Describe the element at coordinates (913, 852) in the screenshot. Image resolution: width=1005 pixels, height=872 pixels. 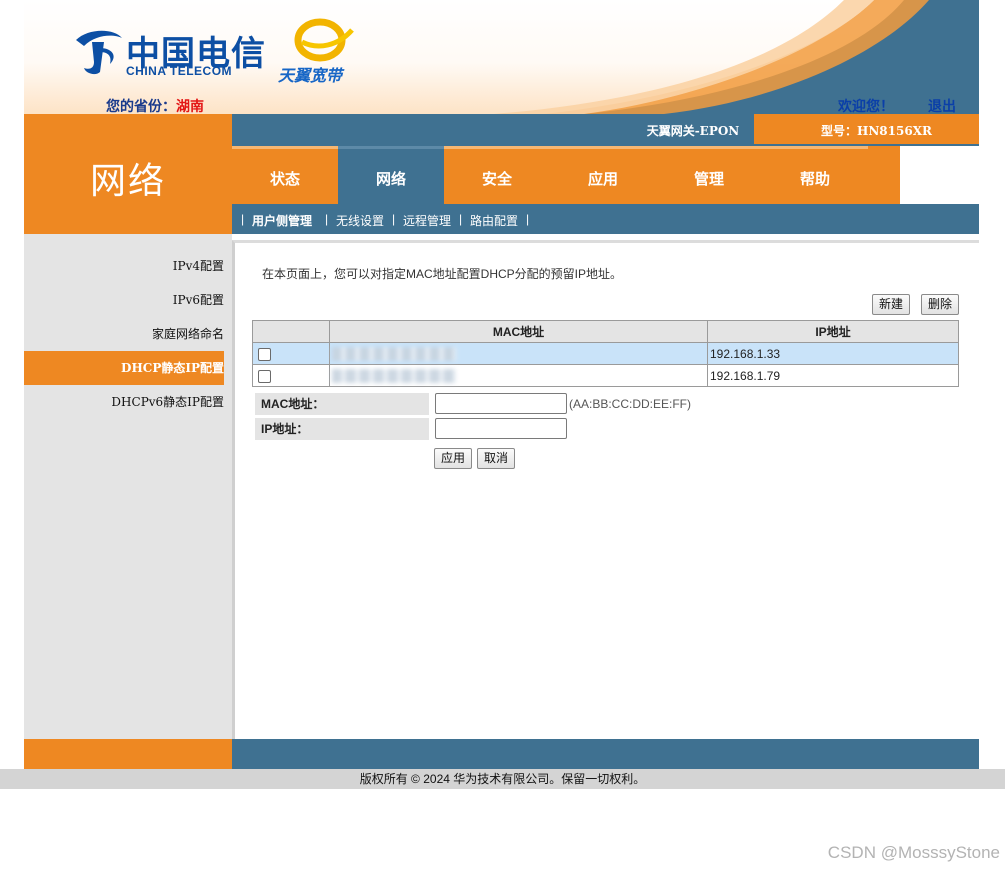
I see `csdn-watermark: CSDN @MosssyStone` at that location.